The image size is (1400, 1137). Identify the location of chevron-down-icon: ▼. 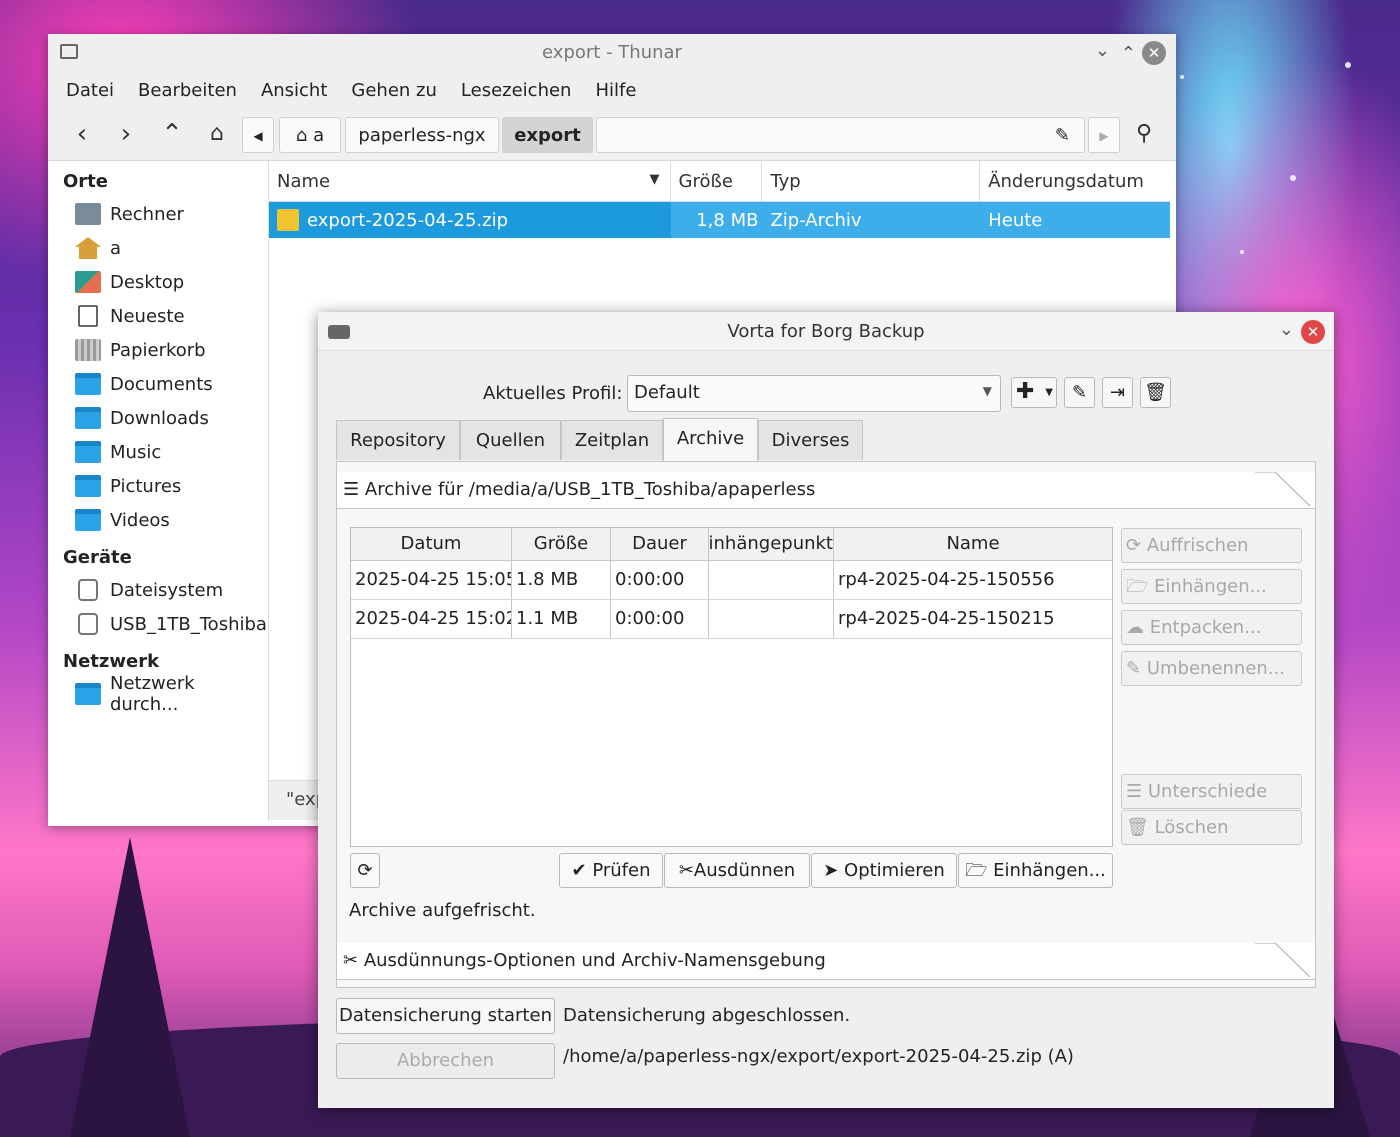
(987, 391).